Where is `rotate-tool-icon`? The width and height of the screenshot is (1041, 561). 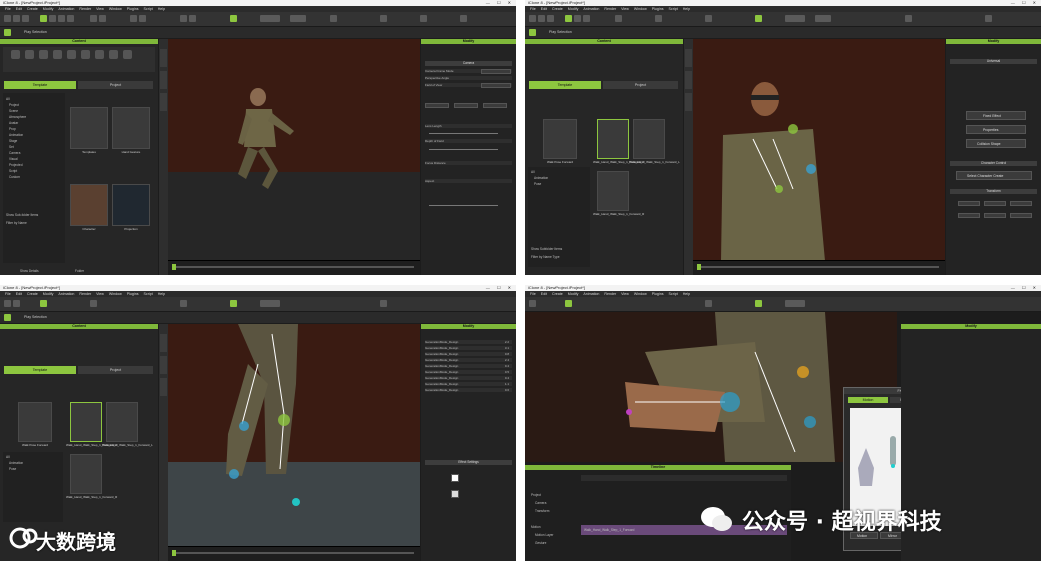
rotate-tool-icon is located at coordinates (586, 18).